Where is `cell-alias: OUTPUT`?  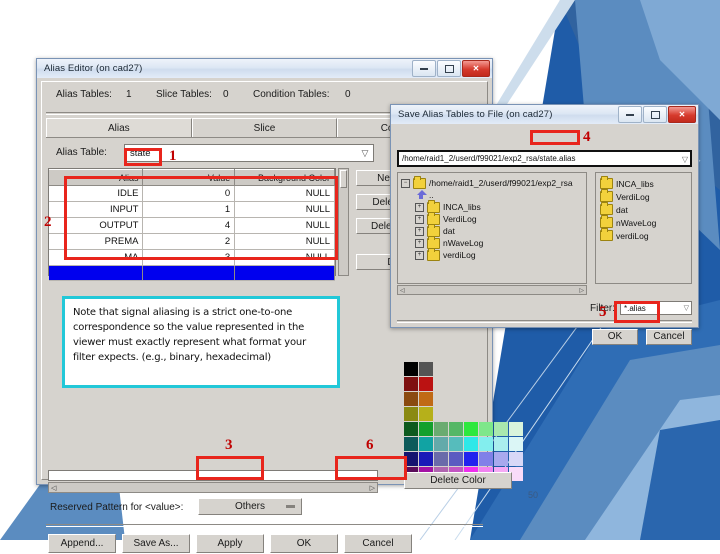 cell-alias: OUTPUT is located at coordinates (96, 225).